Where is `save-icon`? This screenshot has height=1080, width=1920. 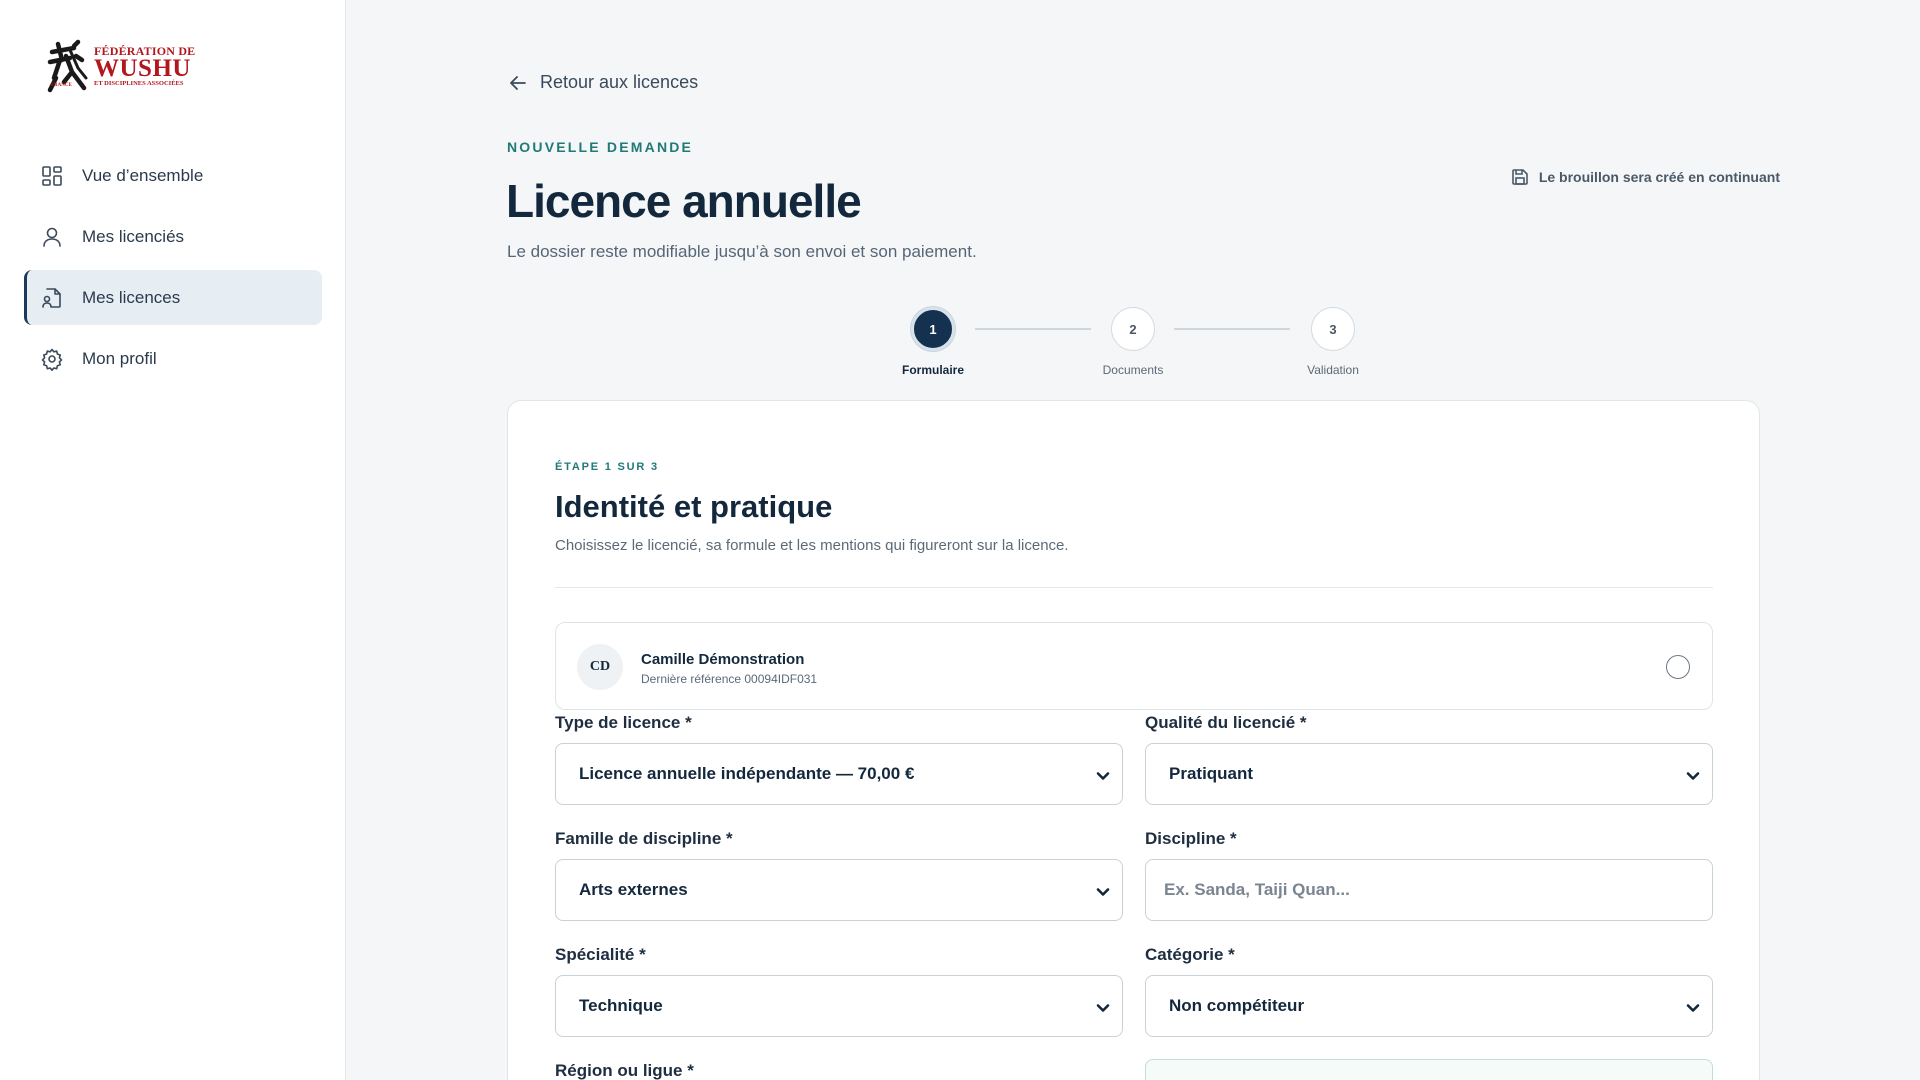
save-icon is located at coordinates (1520, 177).